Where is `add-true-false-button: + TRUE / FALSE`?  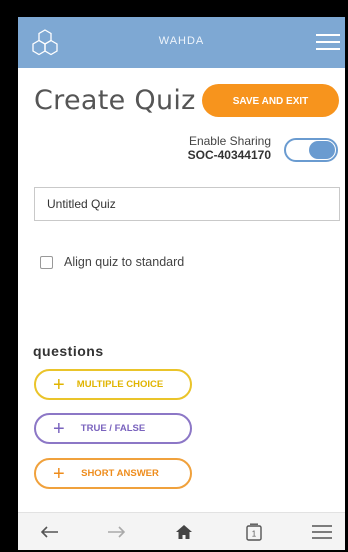 add-true-false-button: + TRUE / FALSE is located at coordinates (113, 428).